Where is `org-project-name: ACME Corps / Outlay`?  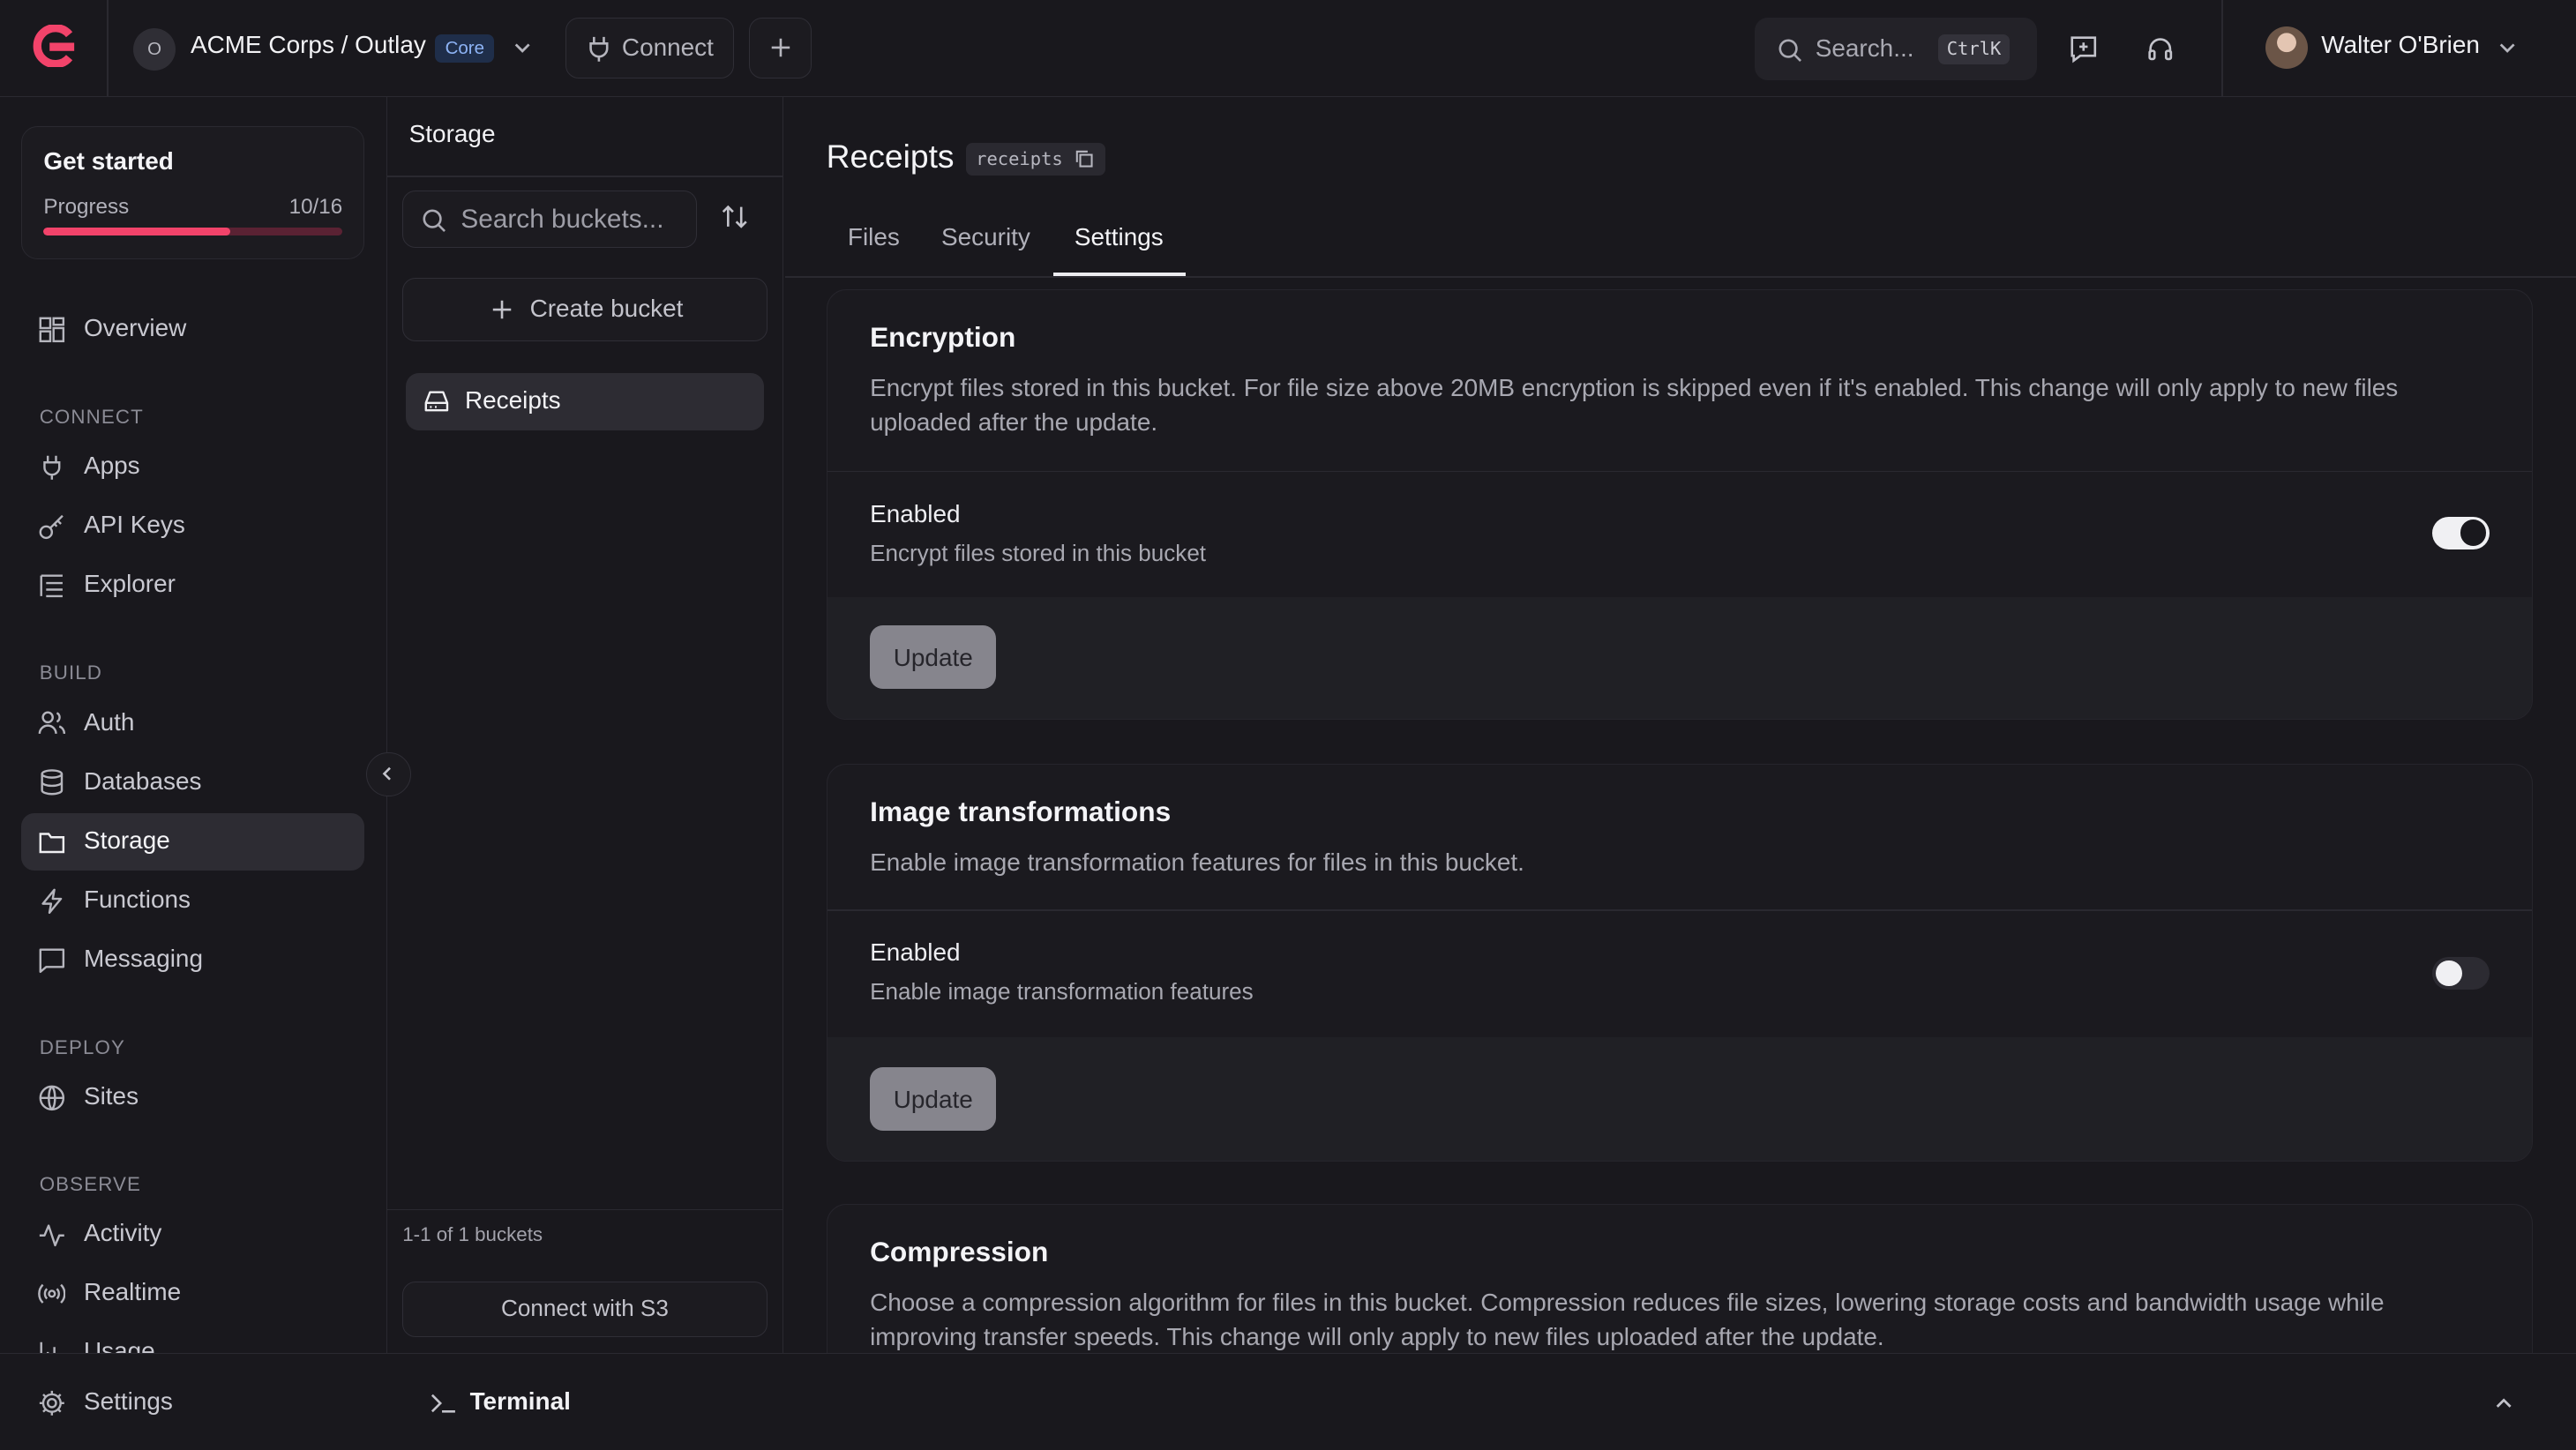 org-project-name: ACME Corps / Outlay is located at coordinates (308, 45).